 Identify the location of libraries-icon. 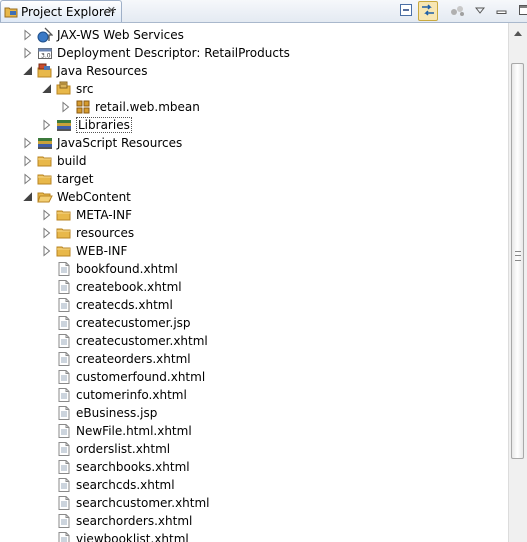
(45, 143).